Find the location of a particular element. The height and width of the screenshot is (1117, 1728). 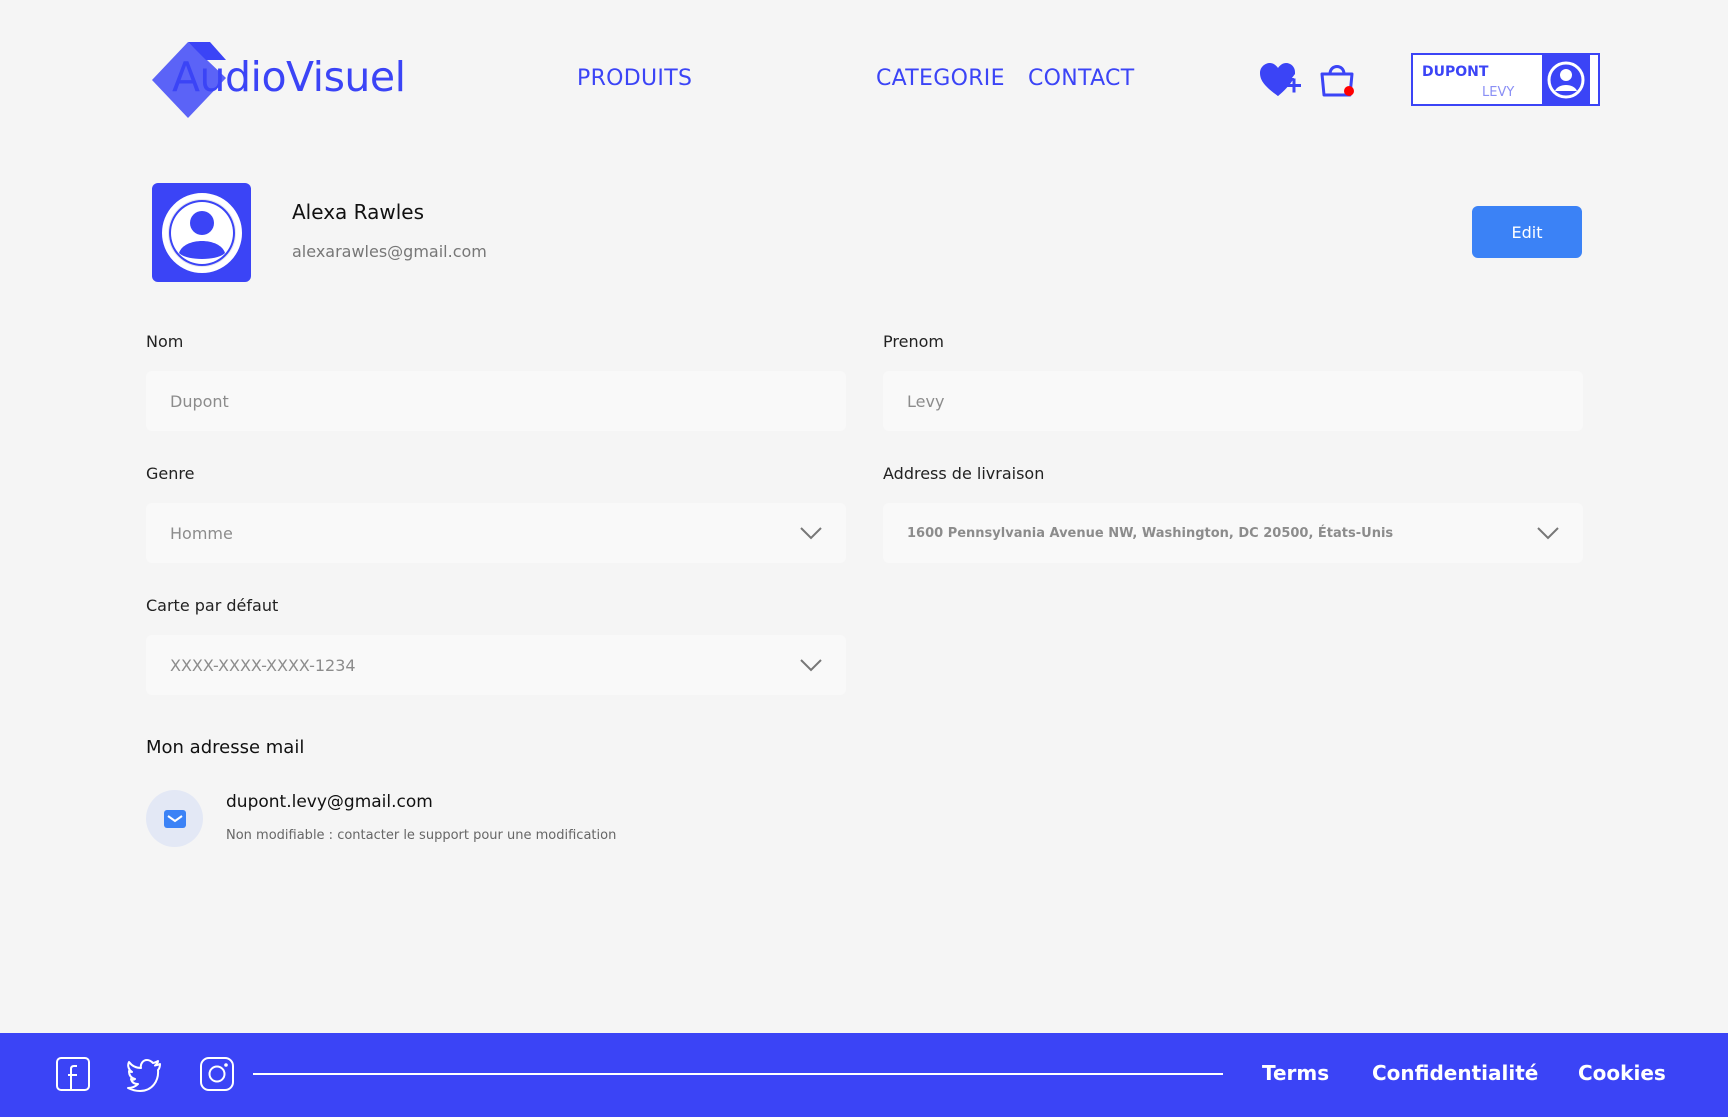

cart-bag-icon is located at coordinates (1338, 80).